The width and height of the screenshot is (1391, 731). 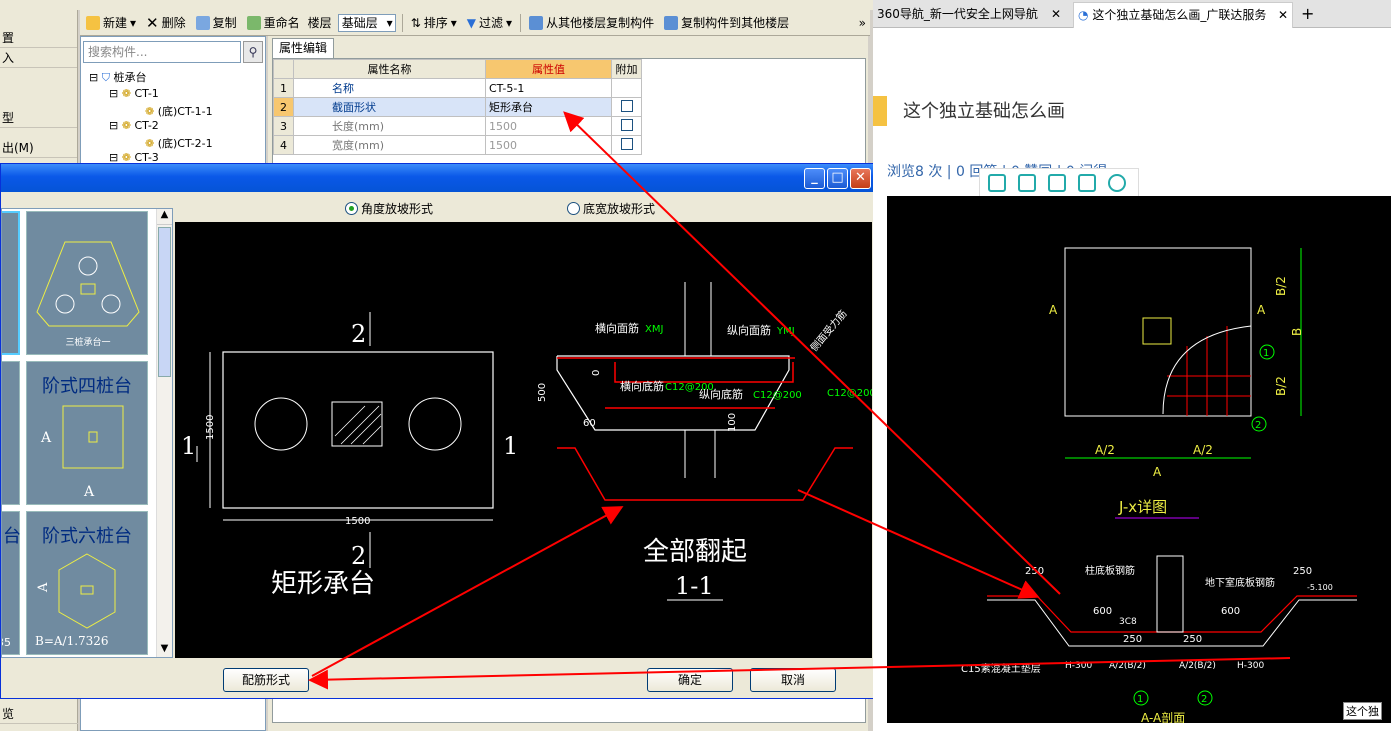 I want to click on ok-button: 确定, so click(x=690, y=680).